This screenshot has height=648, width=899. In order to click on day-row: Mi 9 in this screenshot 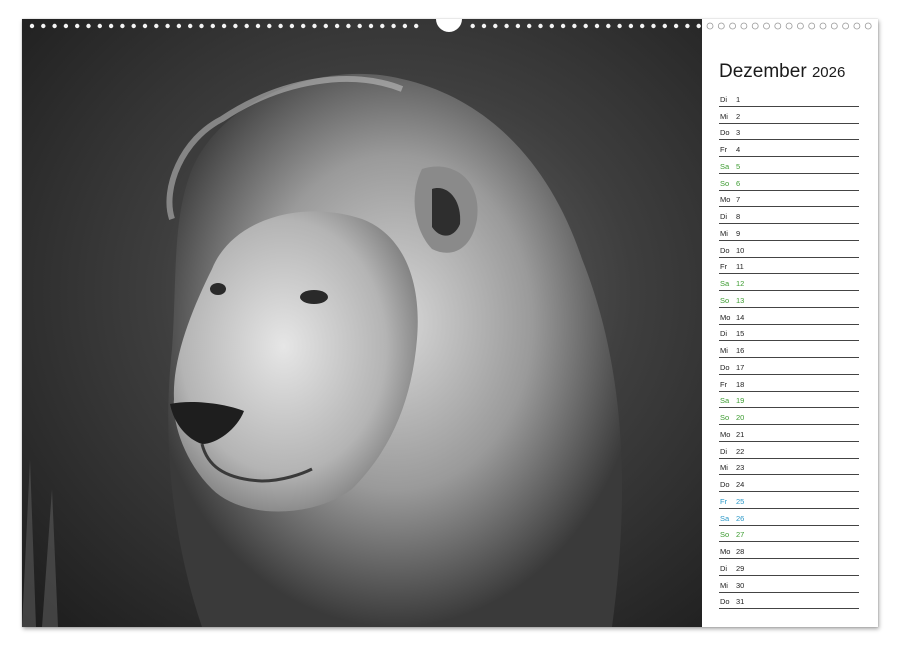, I will do `click(789, 232)`.